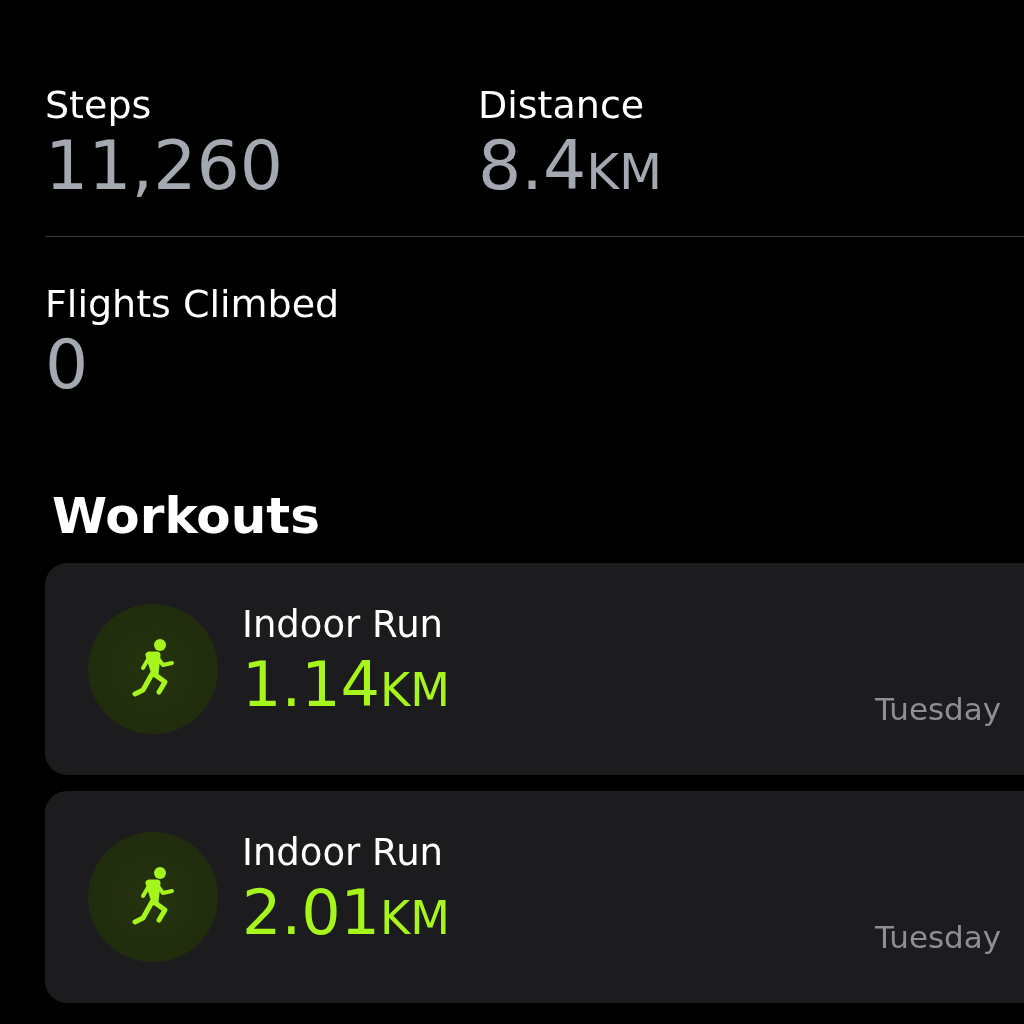  What do you see at coordinates (562, 105) in the screenshot?
I see `metric-label: Distance` at bounding box center [562, 105].